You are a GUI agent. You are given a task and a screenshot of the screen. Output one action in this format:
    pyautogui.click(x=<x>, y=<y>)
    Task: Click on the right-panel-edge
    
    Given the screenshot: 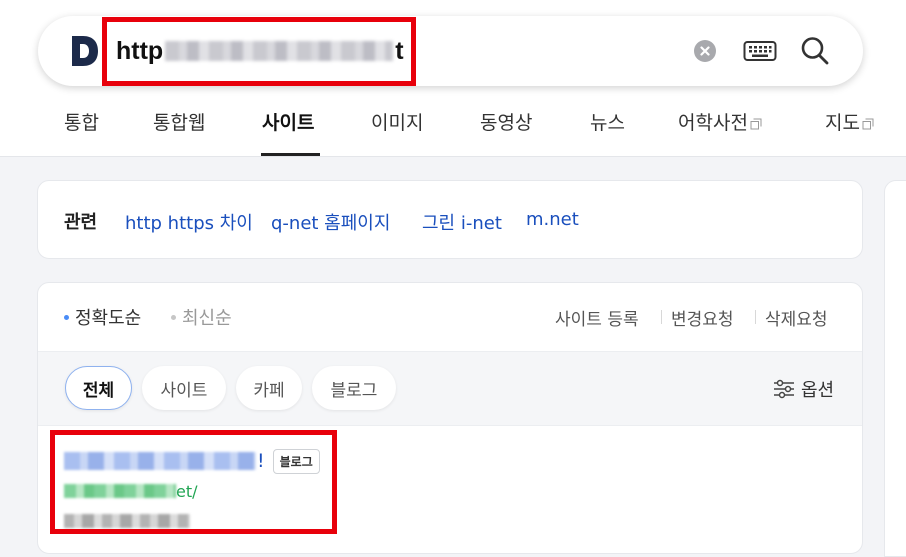 What is the action you would take?
    pyautogui.click(x=895, y=368)
    